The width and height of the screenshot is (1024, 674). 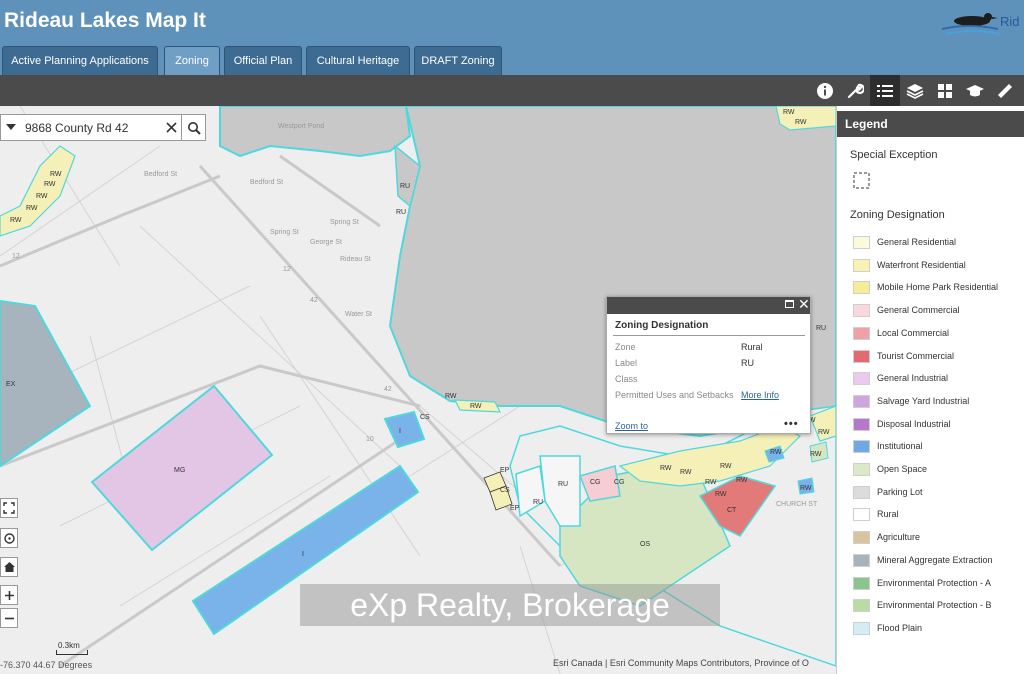 I want to click on search-clear-button, so click(x=171, y=127).